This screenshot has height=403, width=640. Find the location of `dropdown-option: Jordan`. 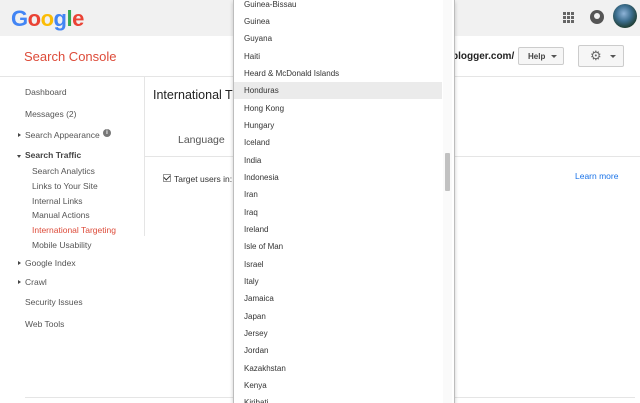

dropdown-option: Jordan is located at coordinates (338, 350).